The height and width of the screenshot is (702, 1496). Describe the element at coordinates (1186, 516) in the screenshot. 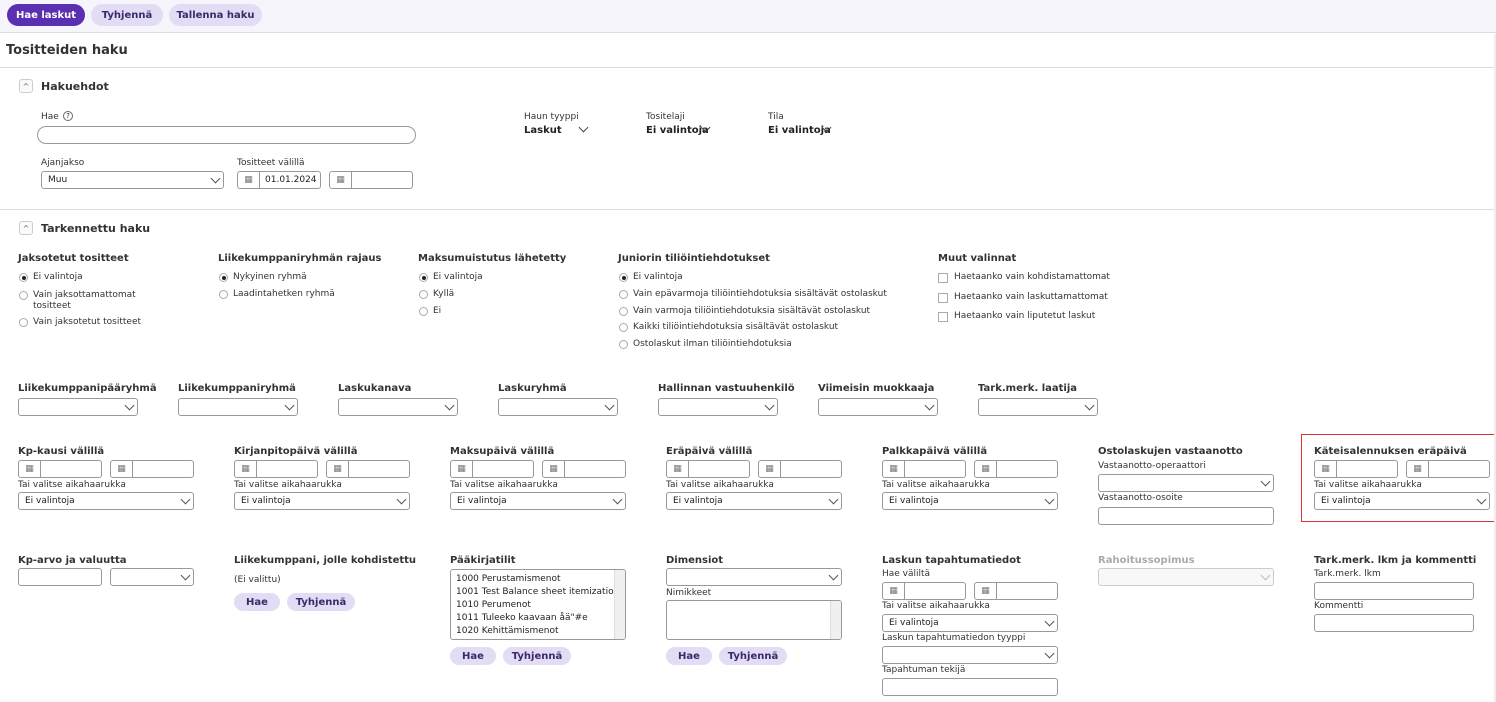

I see `address-input` at that location.